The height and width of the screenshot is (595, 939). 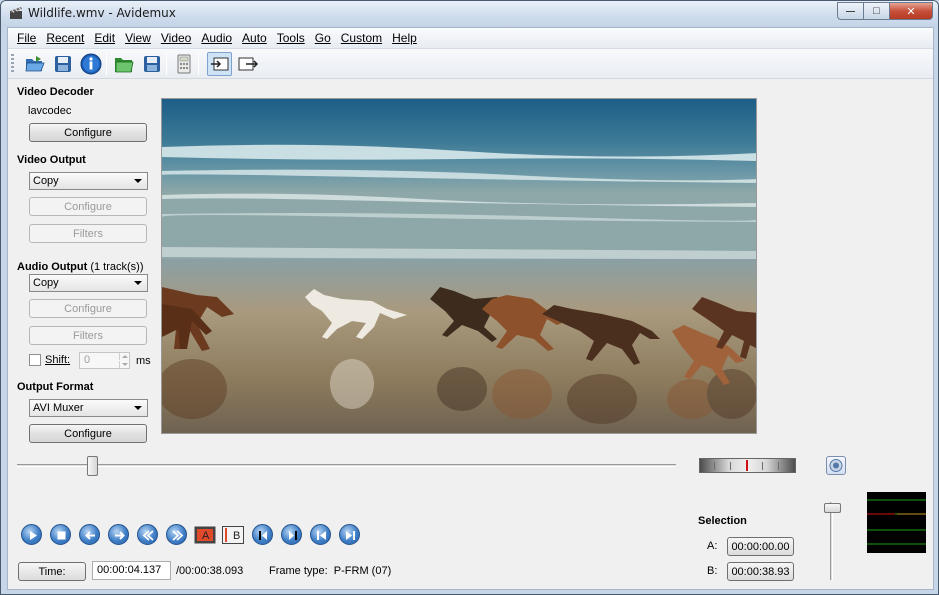 What do you see at coordinates (80, 267) in the screenshot?
I see `audio-output-title: Audio Output (1 track(s))` at bounding box center [80, 267].